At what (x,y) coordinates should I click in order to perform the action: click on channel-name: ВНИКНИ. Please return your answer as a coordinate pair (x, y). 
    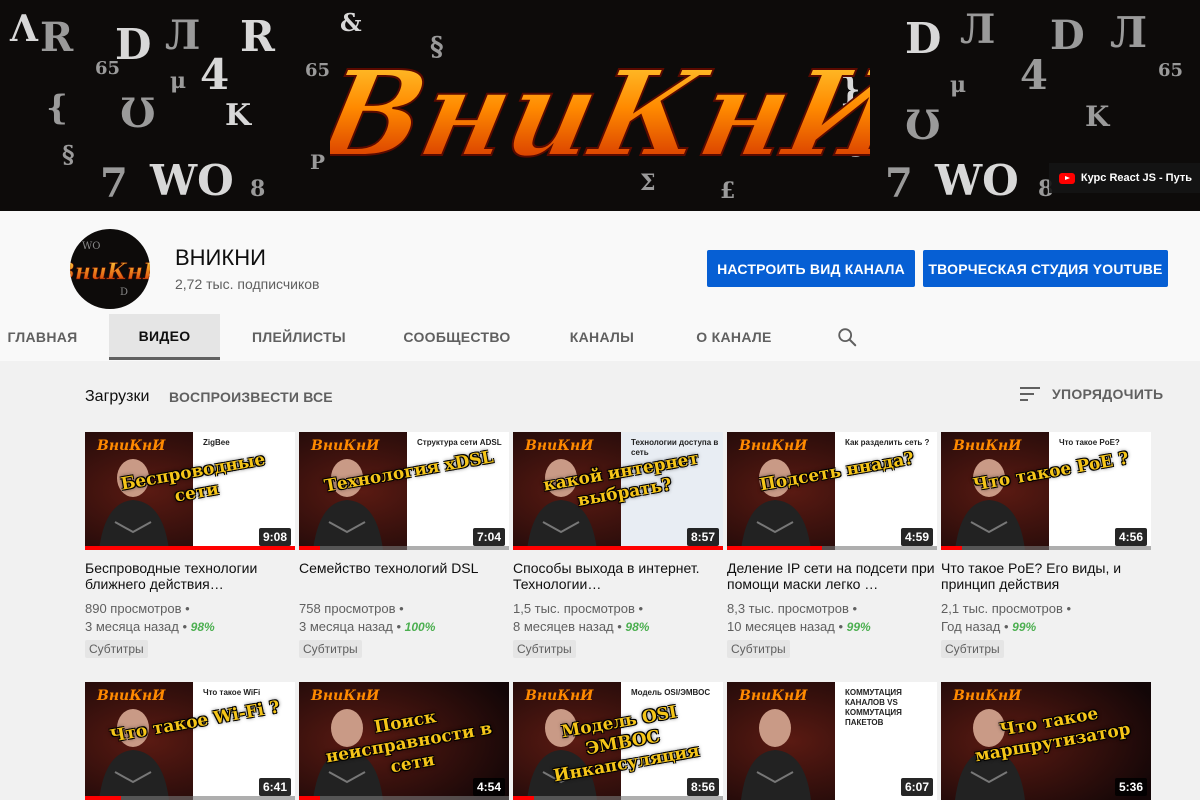
    Looking at the image, I should click on (220, 257).